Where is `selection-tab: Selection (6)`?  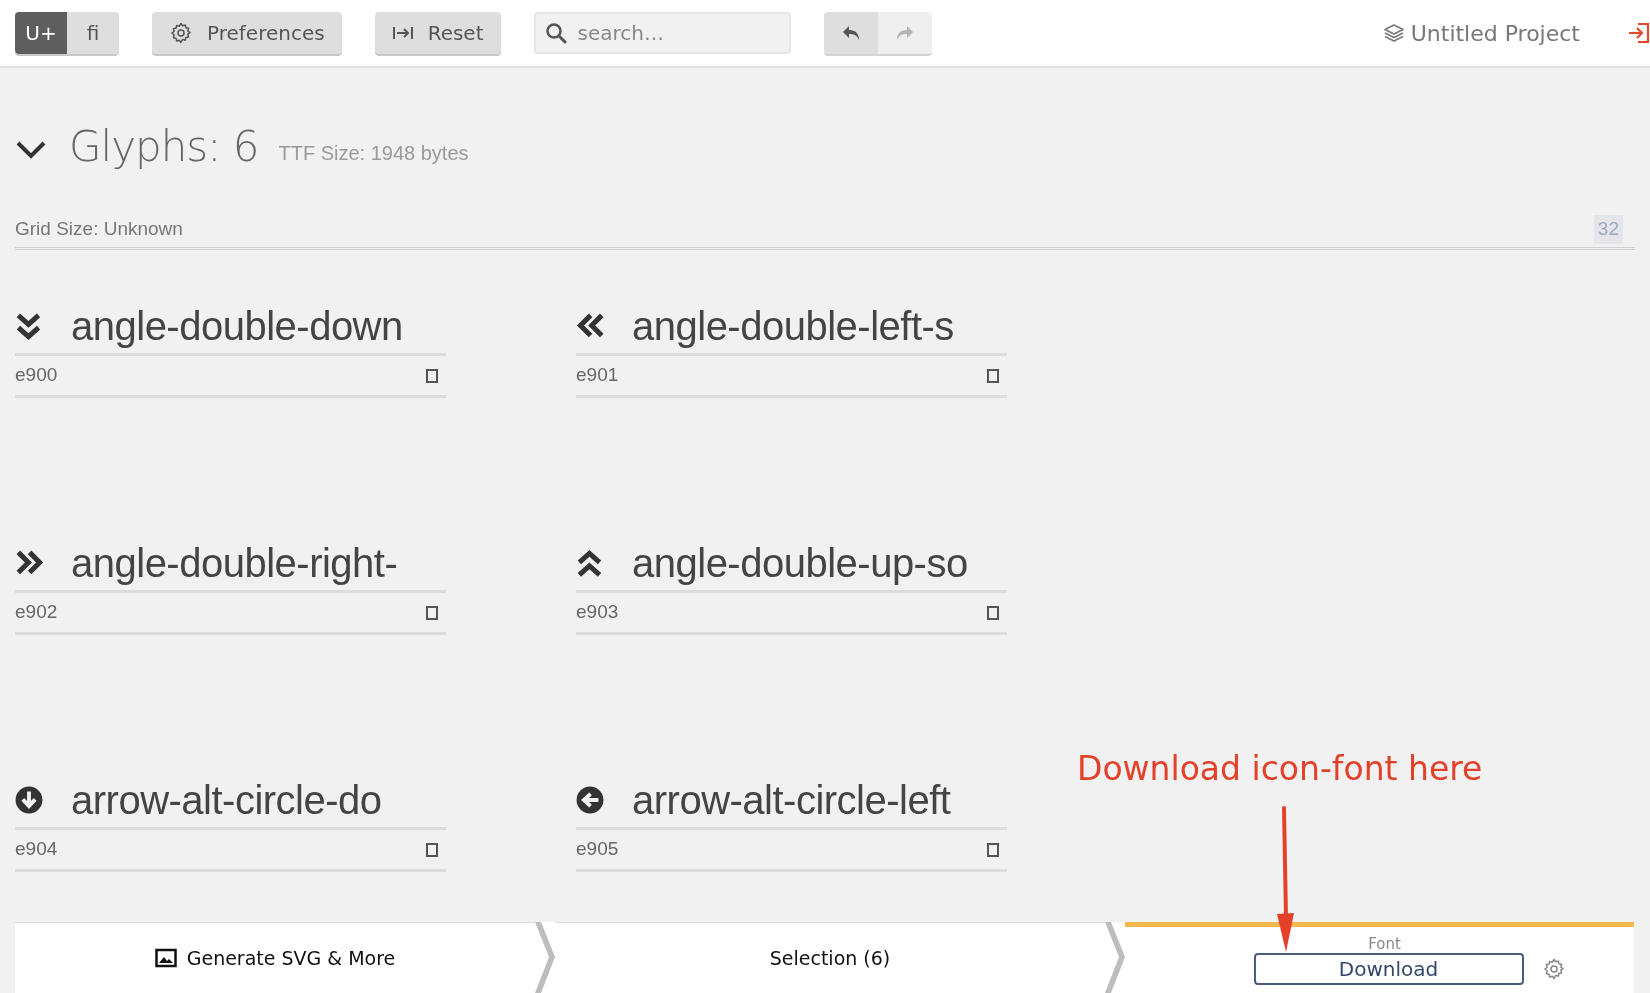 selection-tab: Selection (6) is located at coordinates (830, 957).